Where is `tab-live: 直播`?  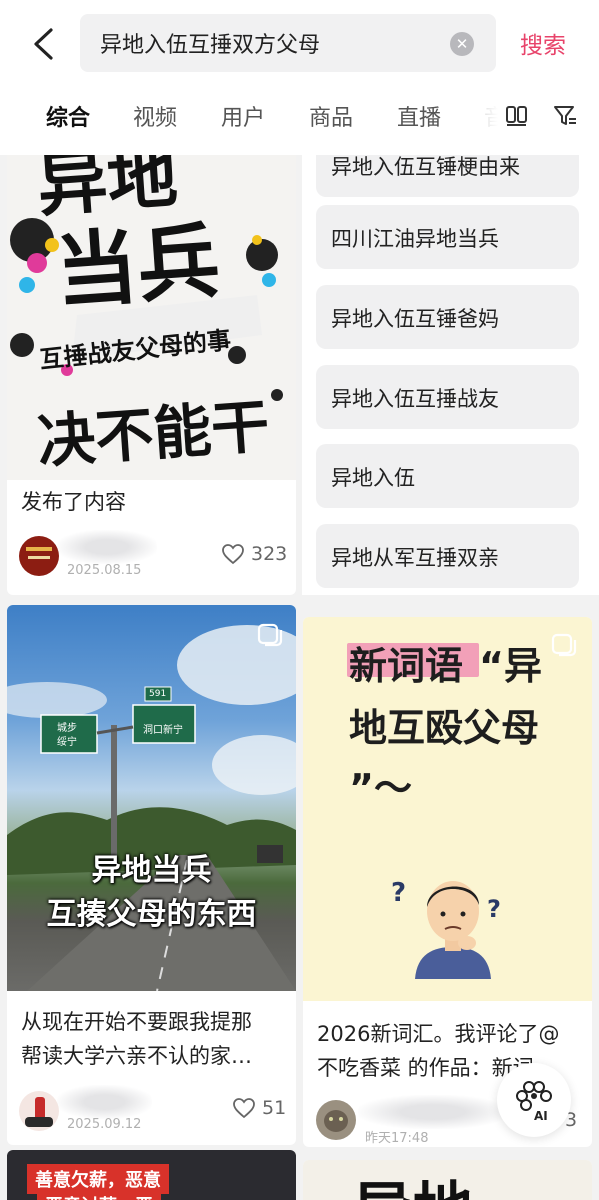
tab-live: 直播 is located at coordinates (419, 116).